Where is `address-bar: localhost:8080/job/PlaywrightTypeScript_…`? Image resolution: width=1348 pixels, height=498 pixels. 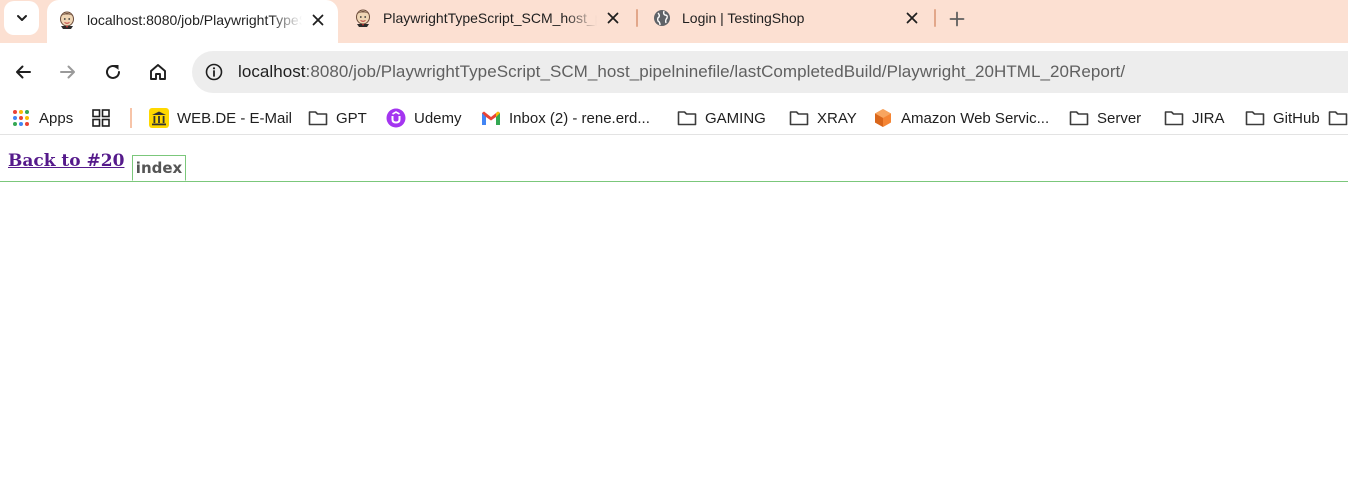 address-bar: localhost:8080/job/PlaywrightTypeScript_… is located at coordinates (770, 72).